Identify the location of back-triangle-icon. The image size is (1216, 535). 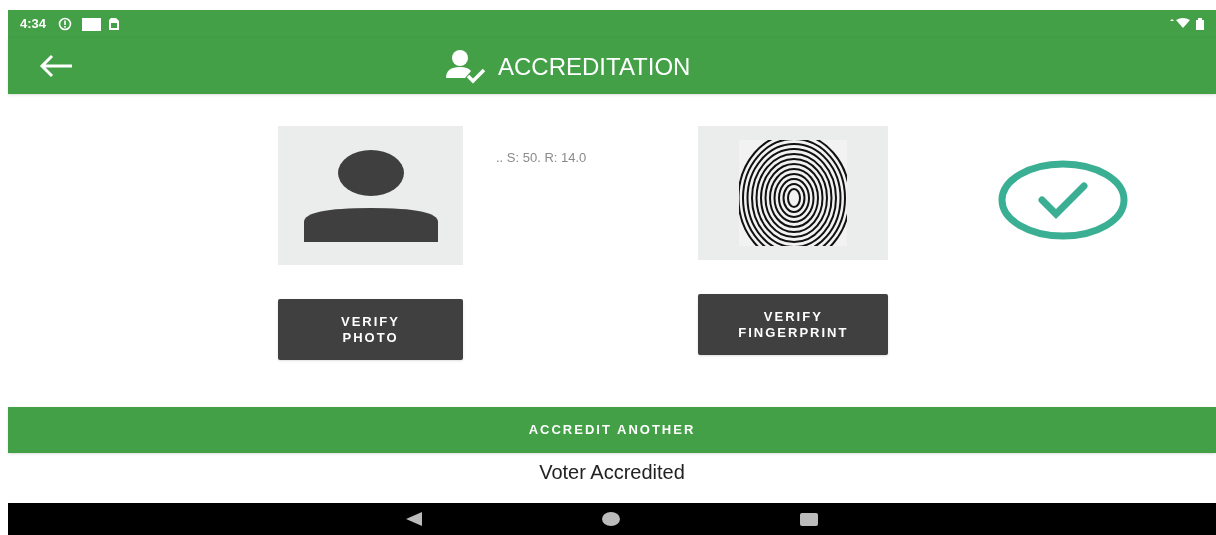
(414, 519).